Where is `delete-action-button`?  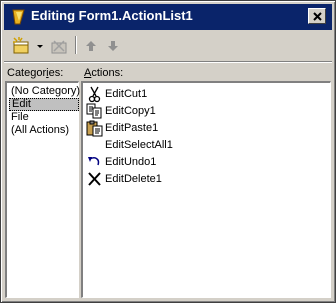
delete-action-button is located at coordinates (60, 46).